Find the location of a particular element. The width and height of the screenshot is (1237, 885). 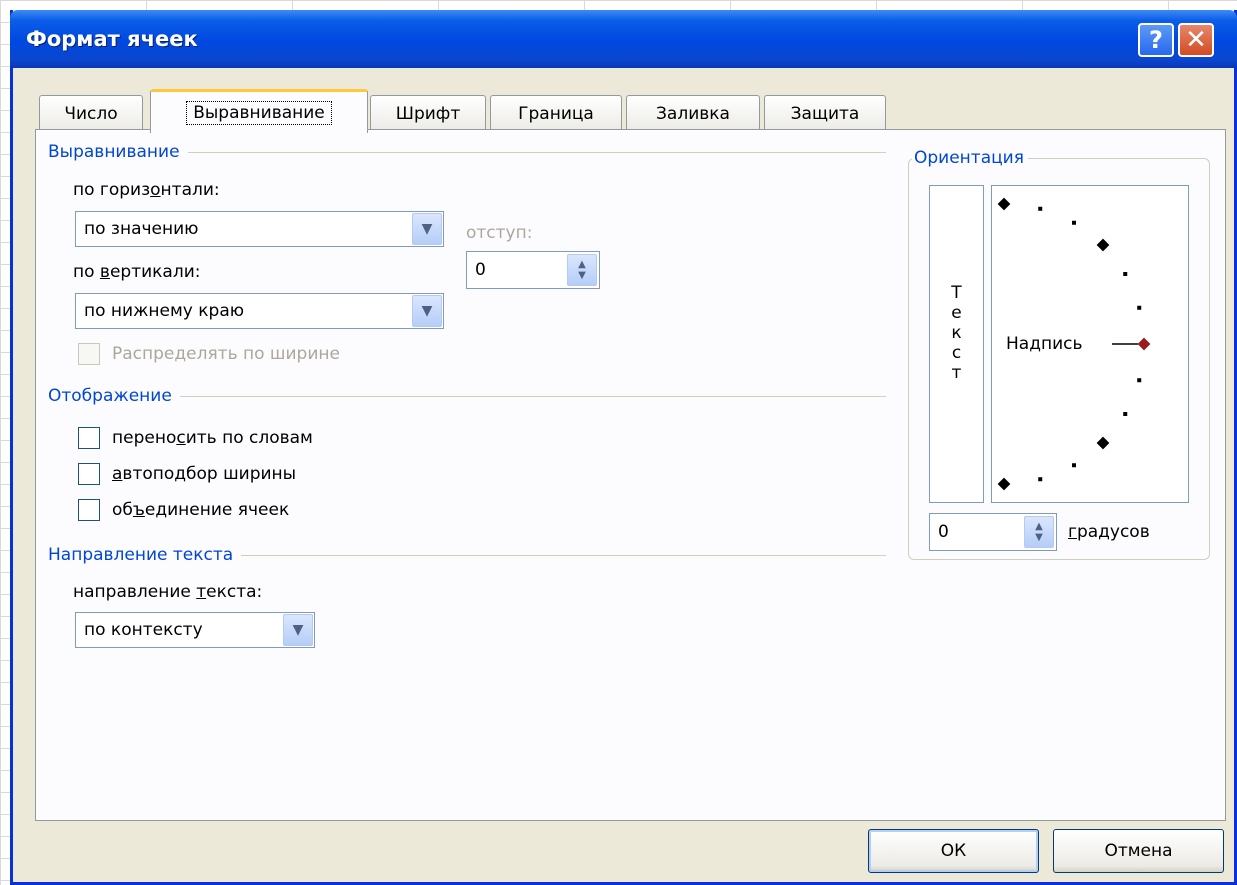

orientation-dial: Надпись is located at coordinates (1090, 344).